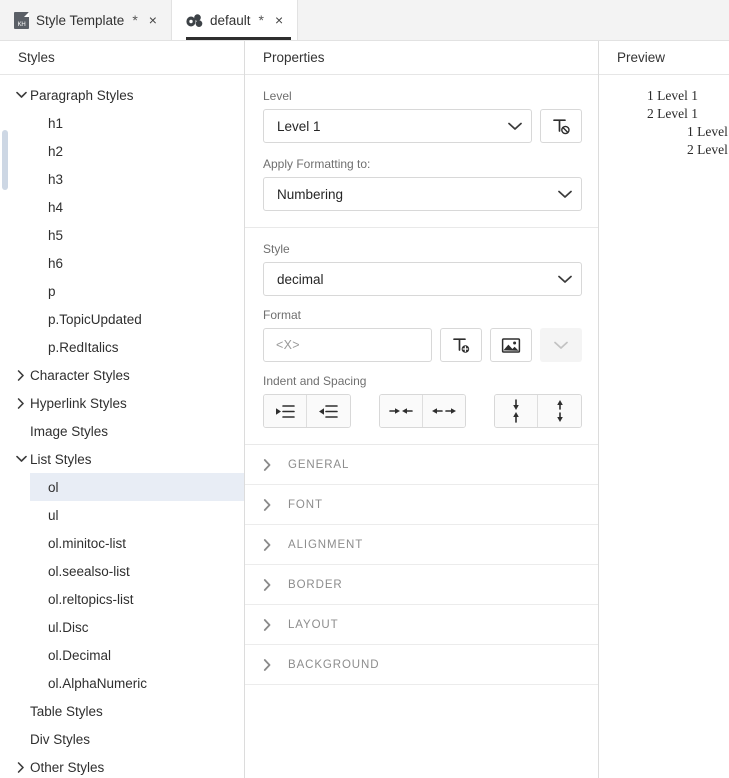 The height and width of the screenshot is (778, 729). What do you see at coordinates (122, 207) in the screenshot?
I see `sidebar-item-h4: h4` at bounding box center [122, 207].